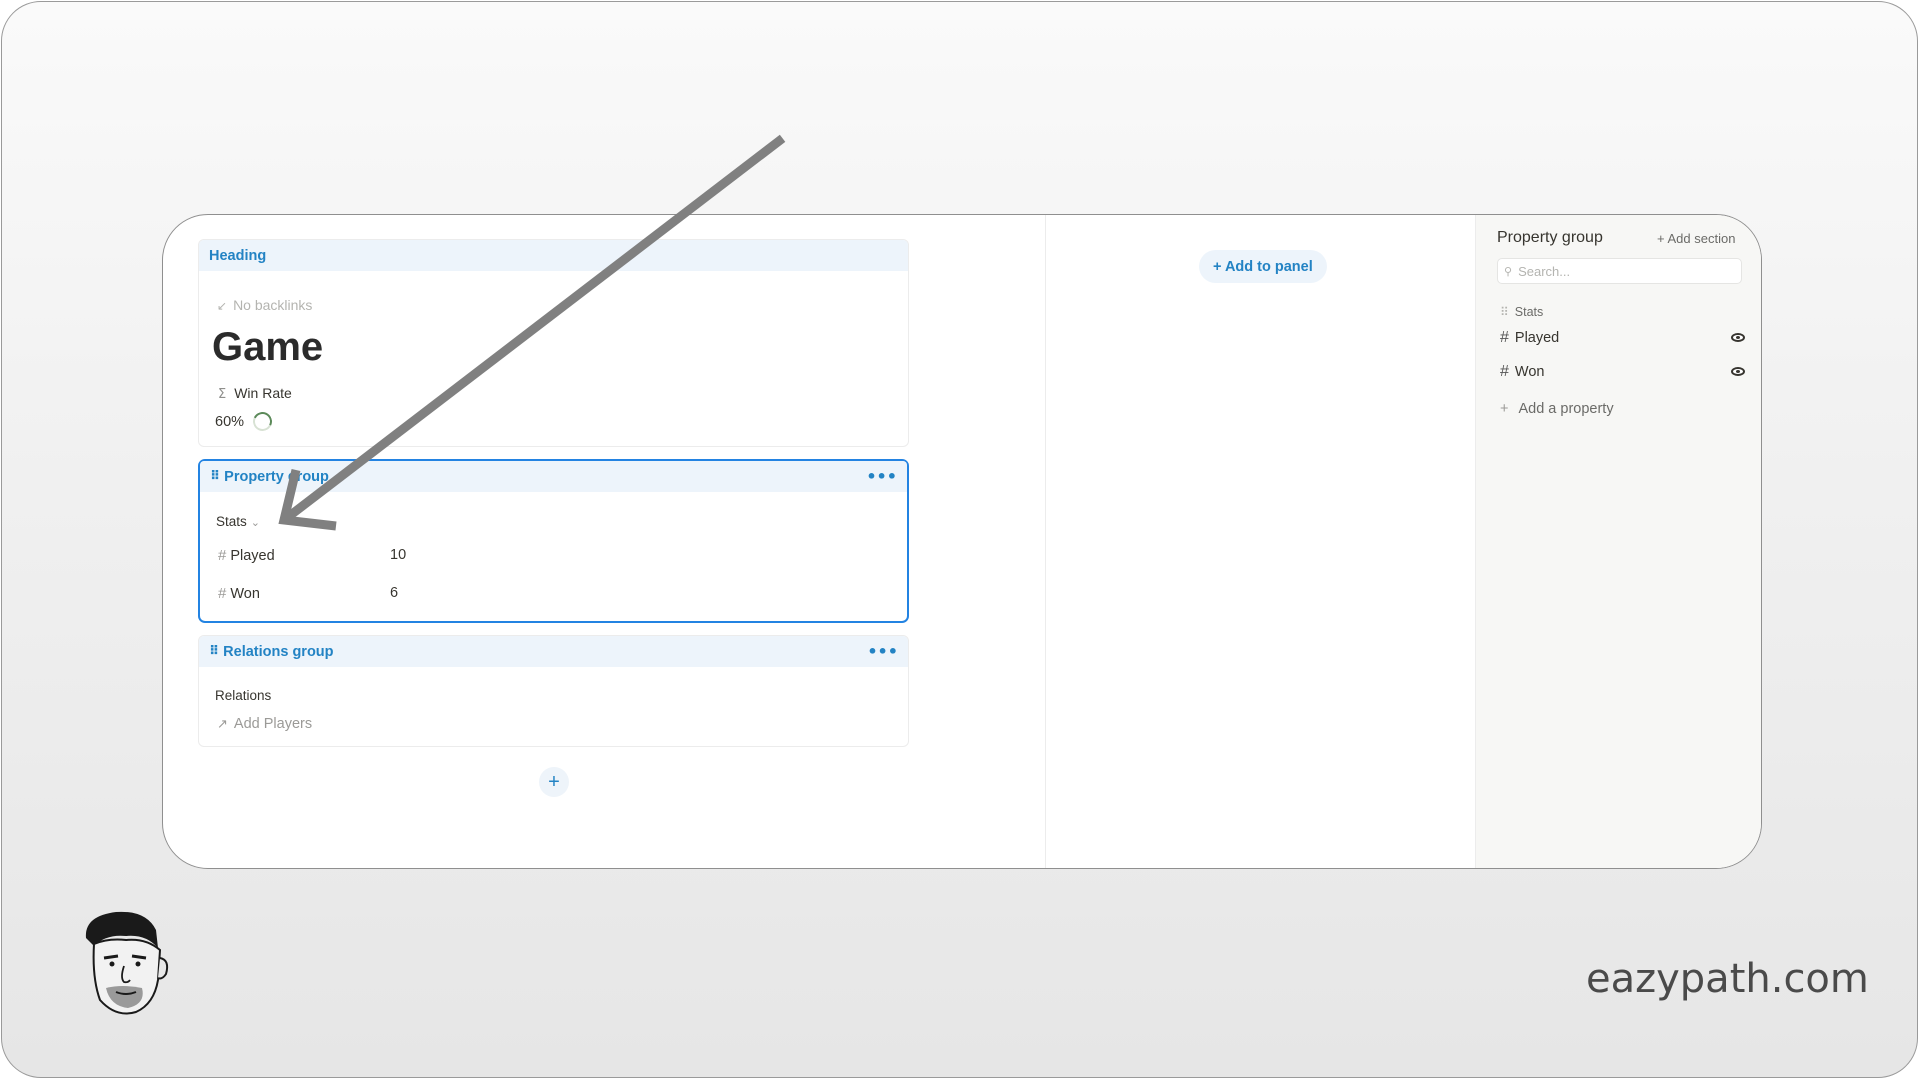 The image size is (1920, 1080). Describe the element at coordinates (273, 305) in the screenshot. I see `backlinks-label: No backlinks` at that location.